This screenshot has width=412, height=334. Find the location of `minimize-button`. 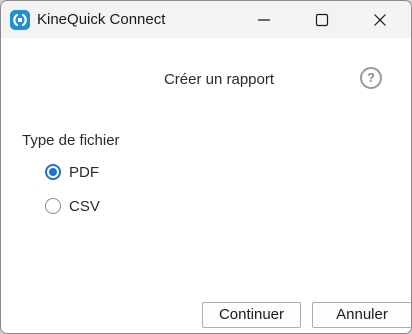

minimize-button is located at coordinates (264, 19).